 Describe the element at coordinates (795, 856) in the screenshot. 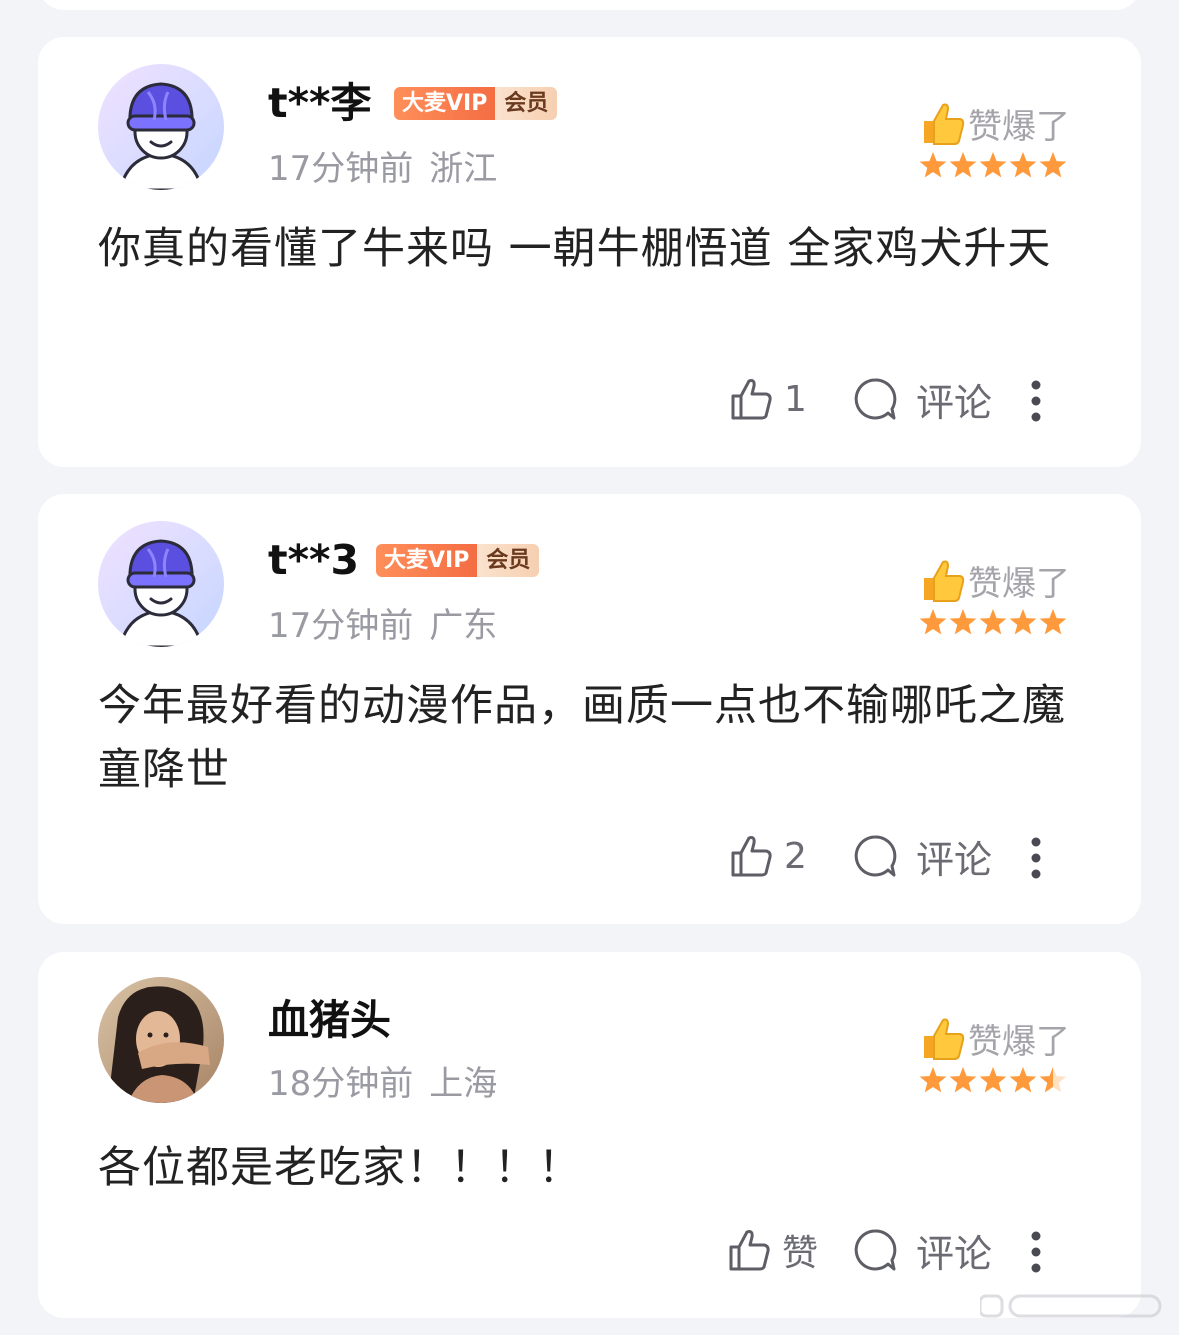

I see `like-count: 2` at that location.